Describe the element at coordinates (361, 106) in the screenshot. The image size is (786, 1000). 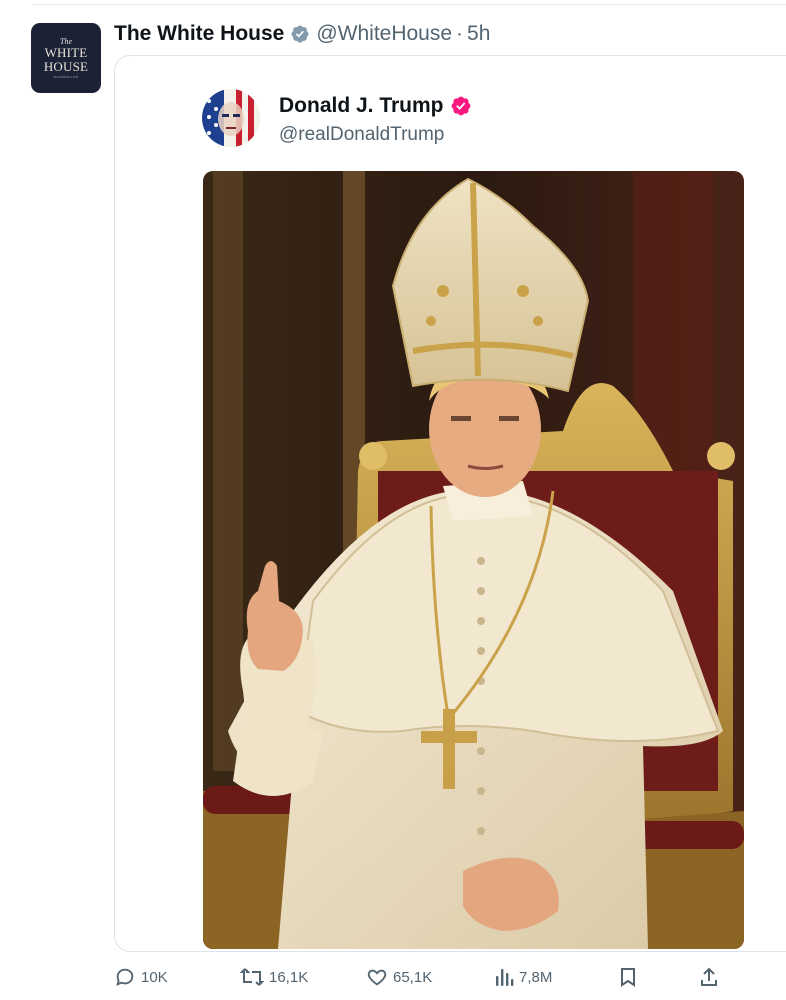
I see `quoted-author-name: Donald J. Trump` at that location.